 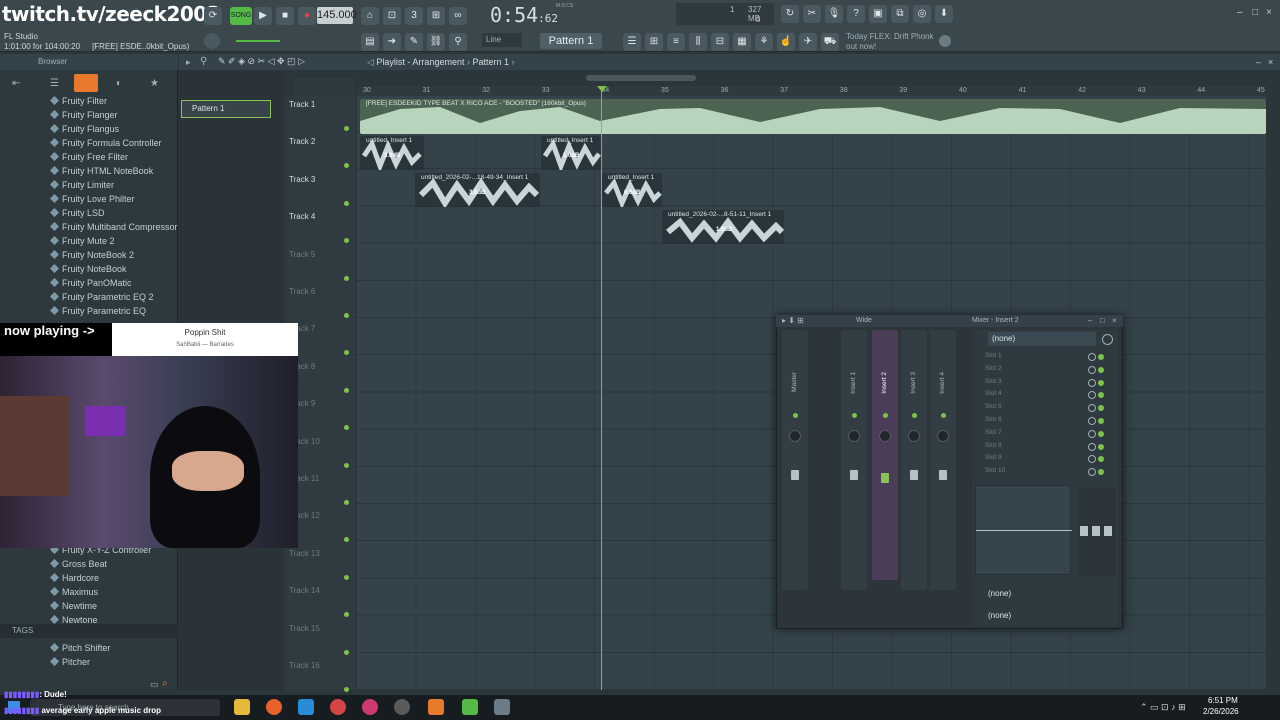 What do you see at coordinates (73, 606) in the screenshot?
I see `browser-plugin-item: Newtime` at bounding box center [73, 606].